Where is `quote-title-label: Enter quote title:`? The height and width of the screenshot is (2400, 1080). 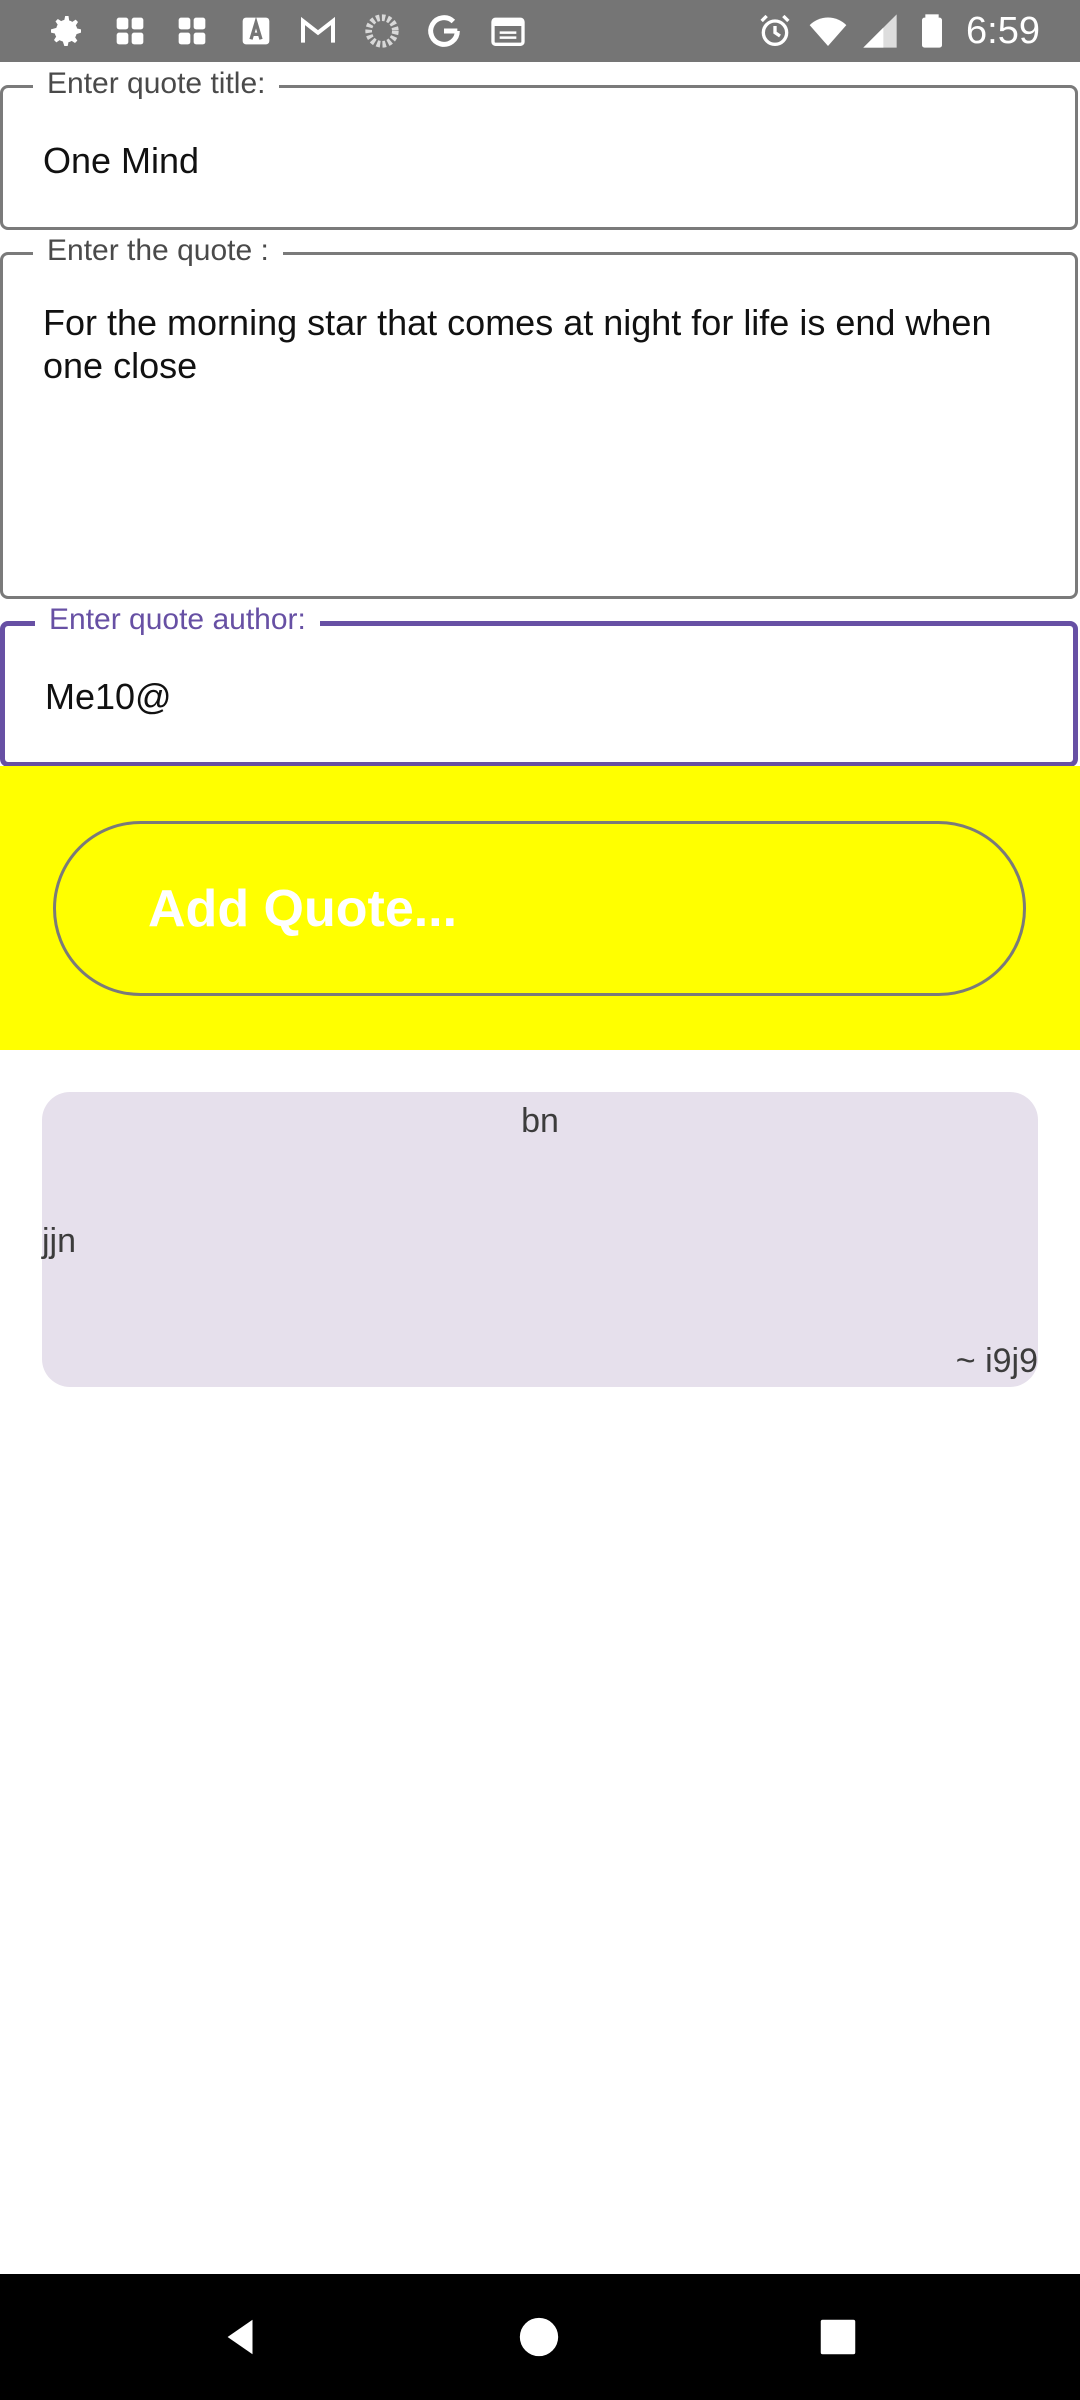 quote-title-label: Enter quote title: is located at coordinates (156, 84).